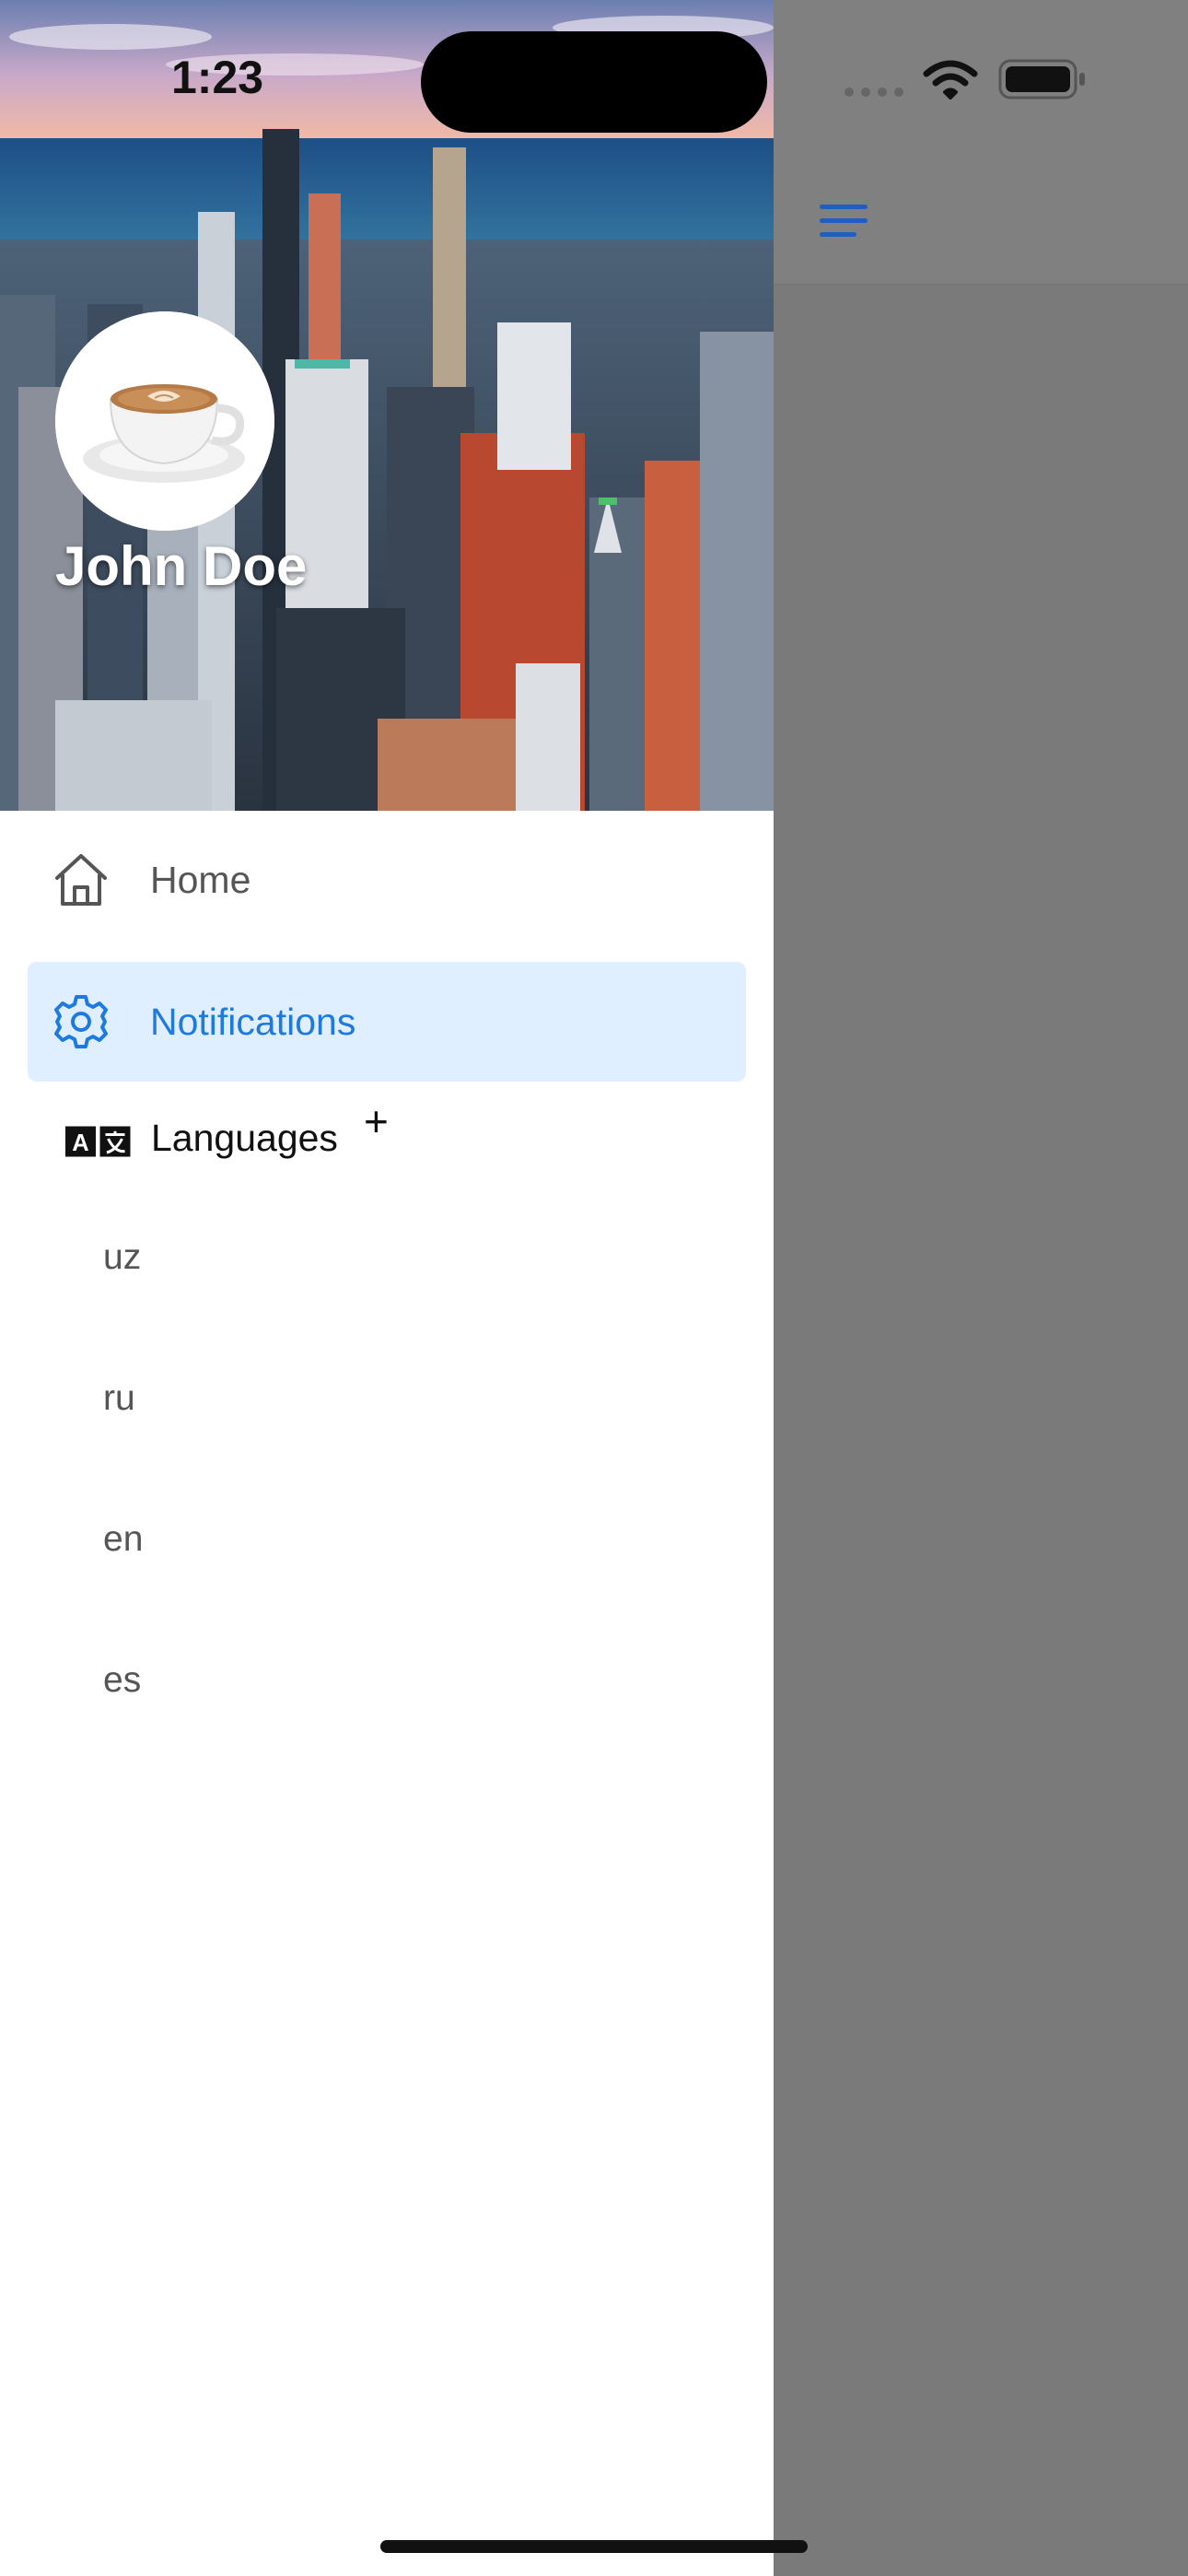  I want to click on language-option-uz: uz, so click(416, 1258).